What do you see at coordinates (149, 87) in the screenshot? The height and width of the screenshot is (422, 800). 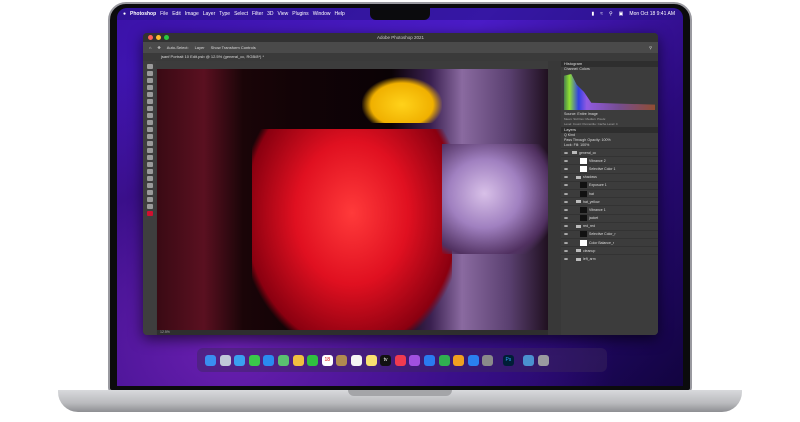 I see `quick-select-tool-icon` at bounding box center [149, 87].